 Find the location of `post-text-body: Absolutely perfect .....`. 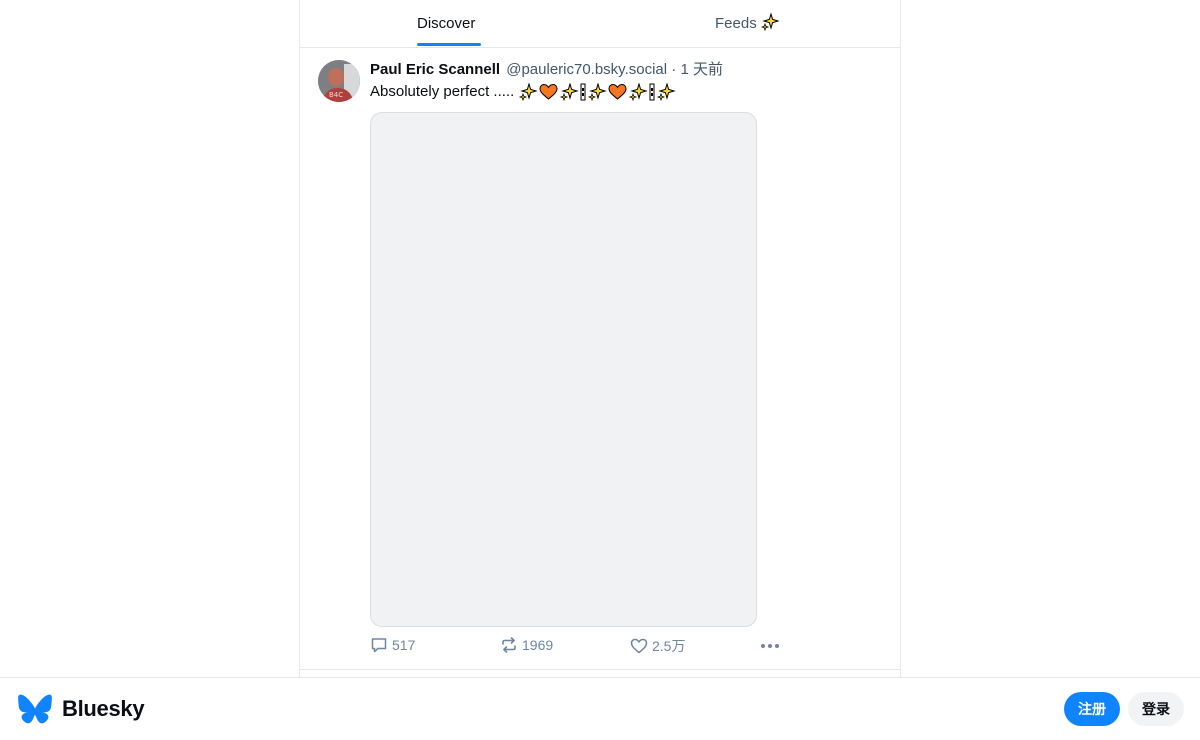

post-text-body: Absolutely perfect ..... is located at coordinates (442, 91).